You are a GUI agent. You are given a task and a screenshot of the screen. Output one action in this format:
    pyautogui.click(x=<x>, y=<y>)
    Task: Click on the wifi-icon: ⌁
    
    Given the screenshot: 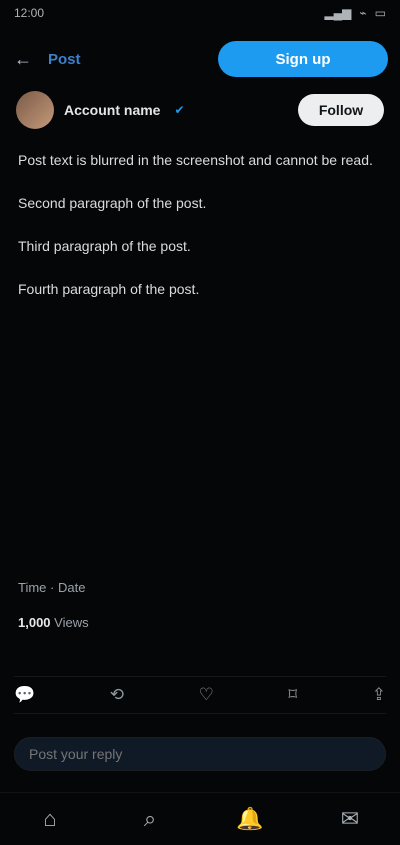 What is the action you would take?
    pyautogui.click(x=363, y=13)
    